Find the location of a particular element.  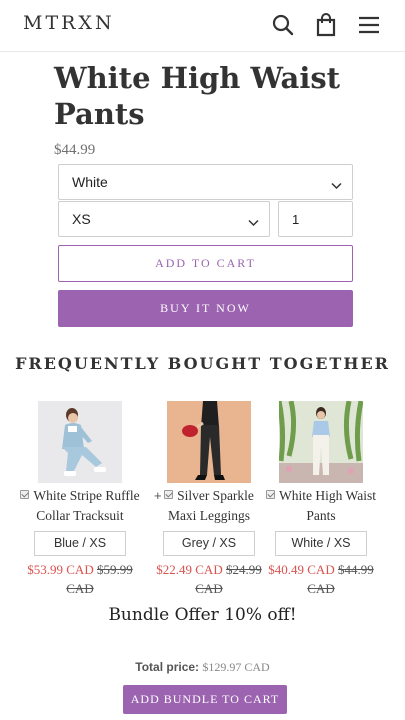

quantity-input: 1 is located at coordinates (315, 219).